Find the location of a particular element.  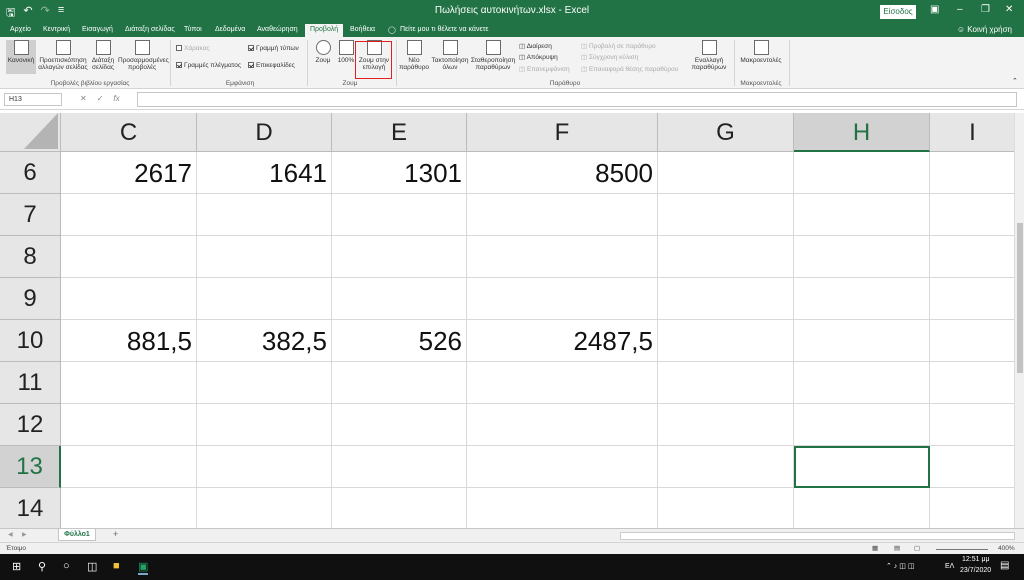

row-header-6: 6 is located at coordinates (30, 173).